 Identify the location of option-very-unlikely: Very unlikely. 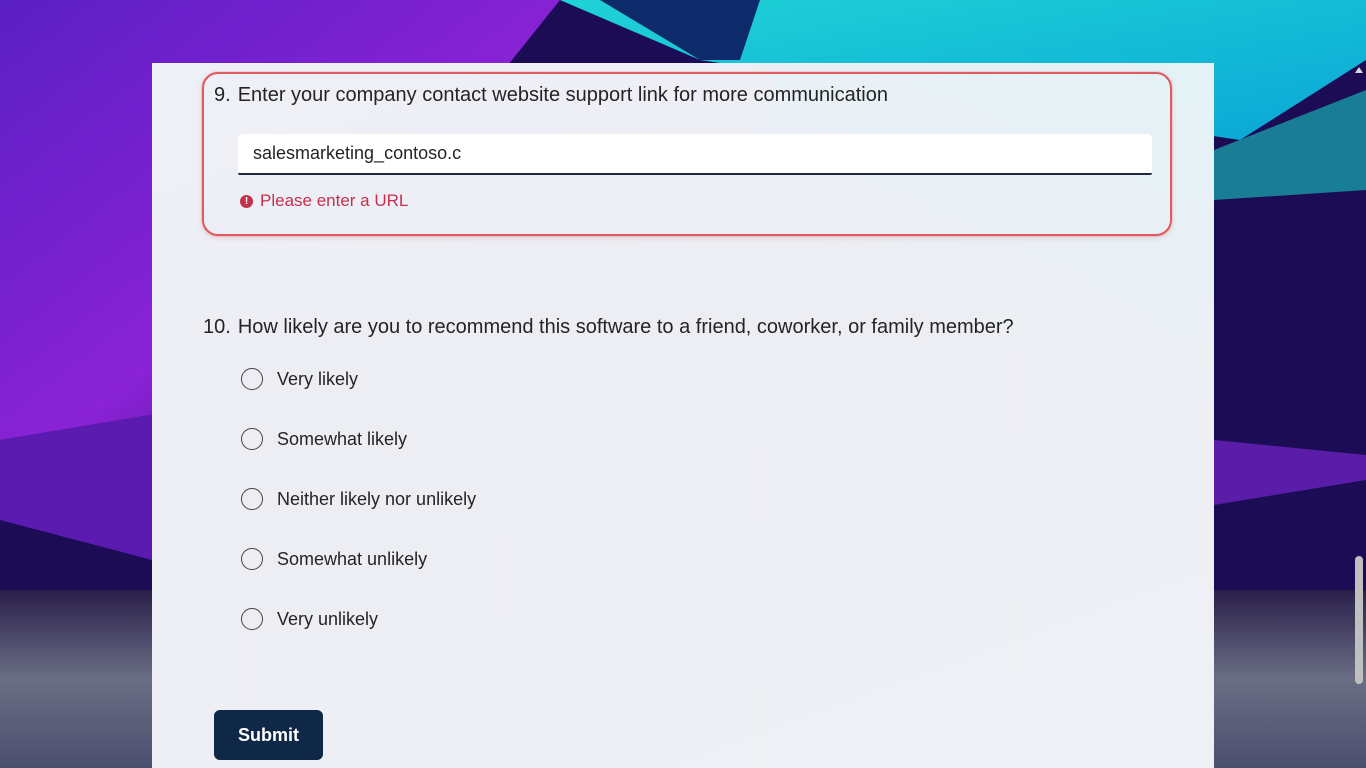
(309, 619).